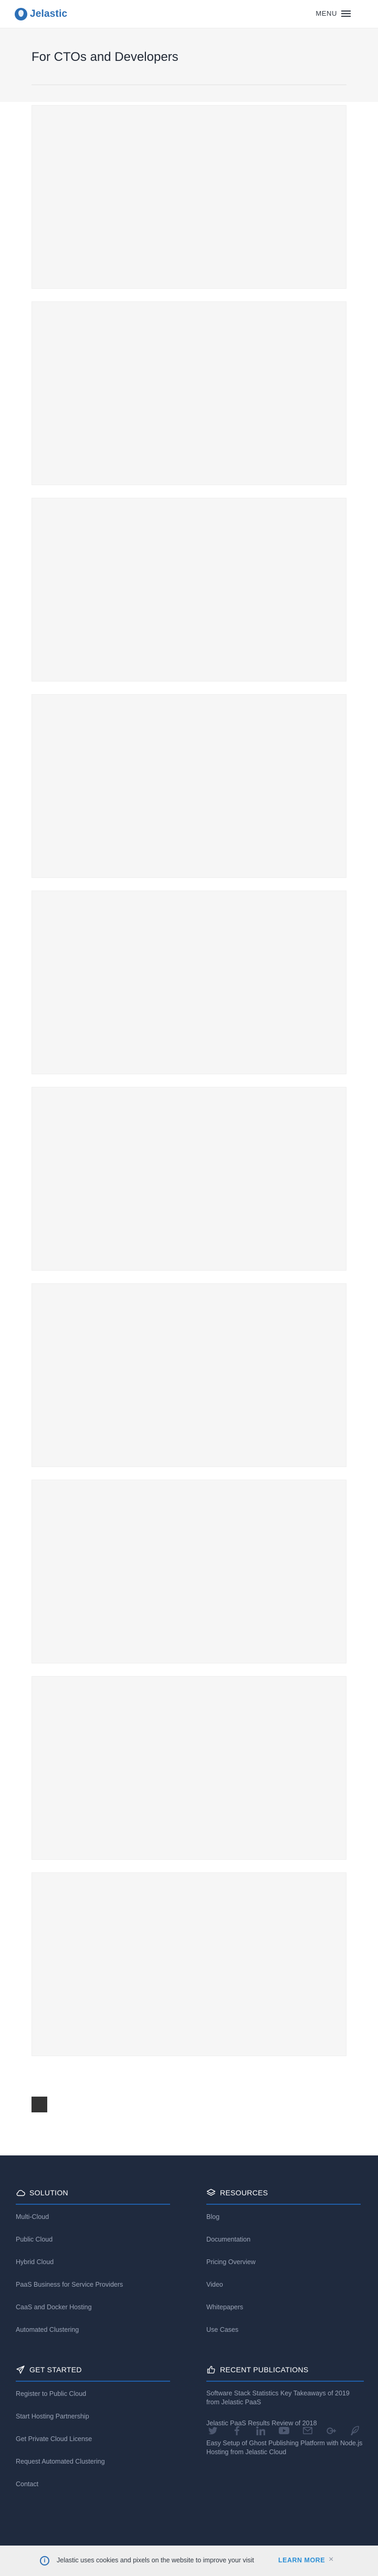 The image size is (378, 2576). I want to click on feather-icon, so click(355, 2430).